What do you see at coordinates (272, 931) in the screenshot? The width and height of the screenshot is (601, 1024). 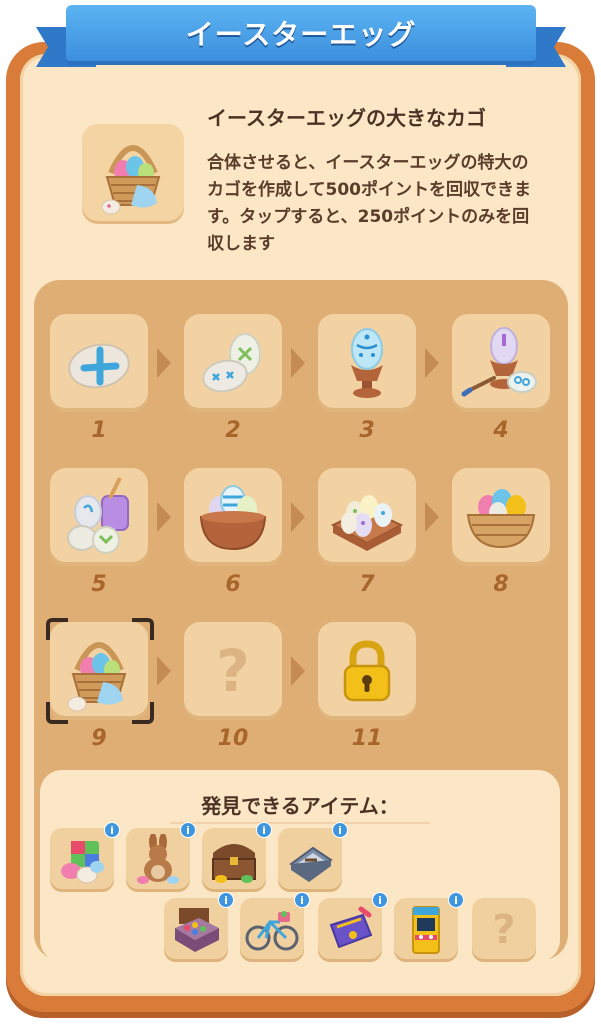 I see `bicycle-icon` at bounding box center [272, 931].